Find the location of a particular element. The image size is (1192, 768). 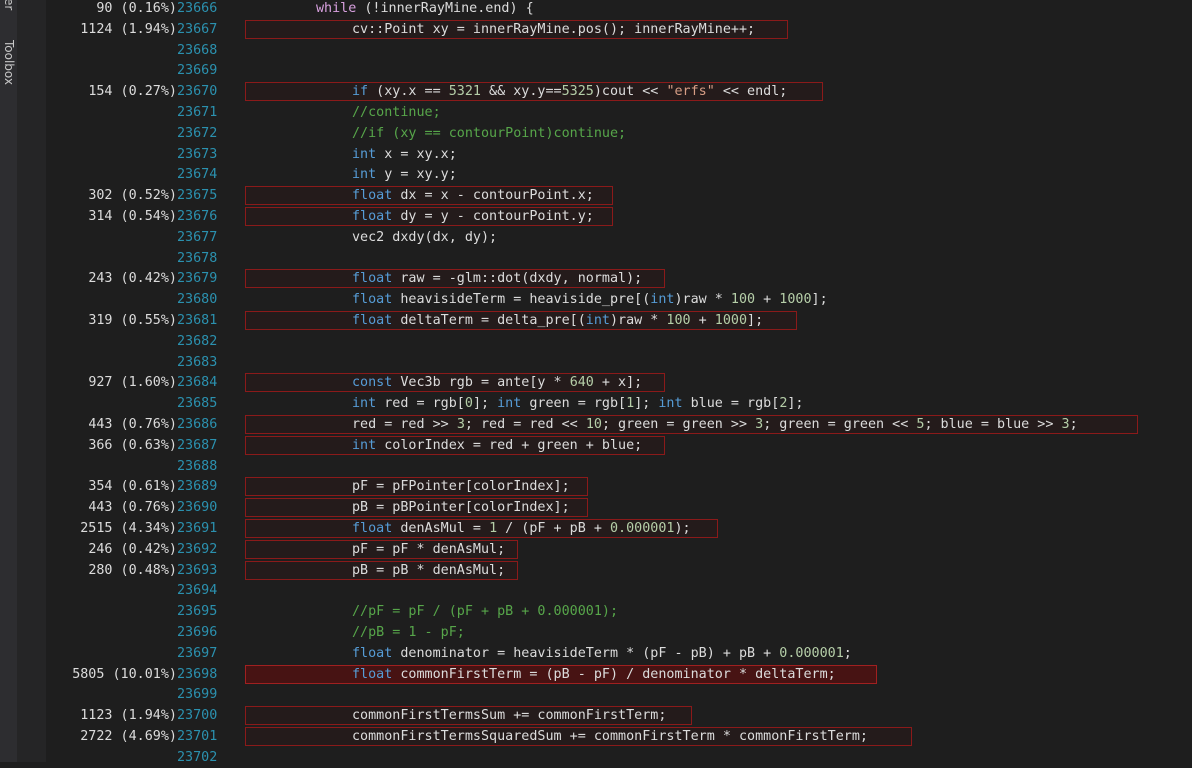

code-text: commonFirstTermsSum += commonFirstTerm; is located at coordinates (509, 715).